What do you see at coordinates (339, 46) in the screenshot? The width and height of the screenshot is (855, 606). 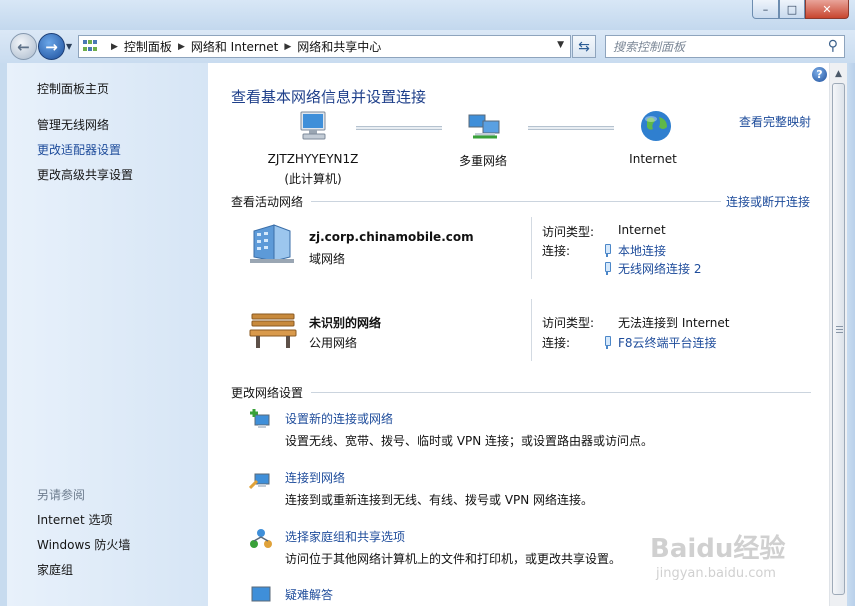 I see `breadcrumb-network-sharing-center: 网络和共享中心` at bounding box center [339, 46].